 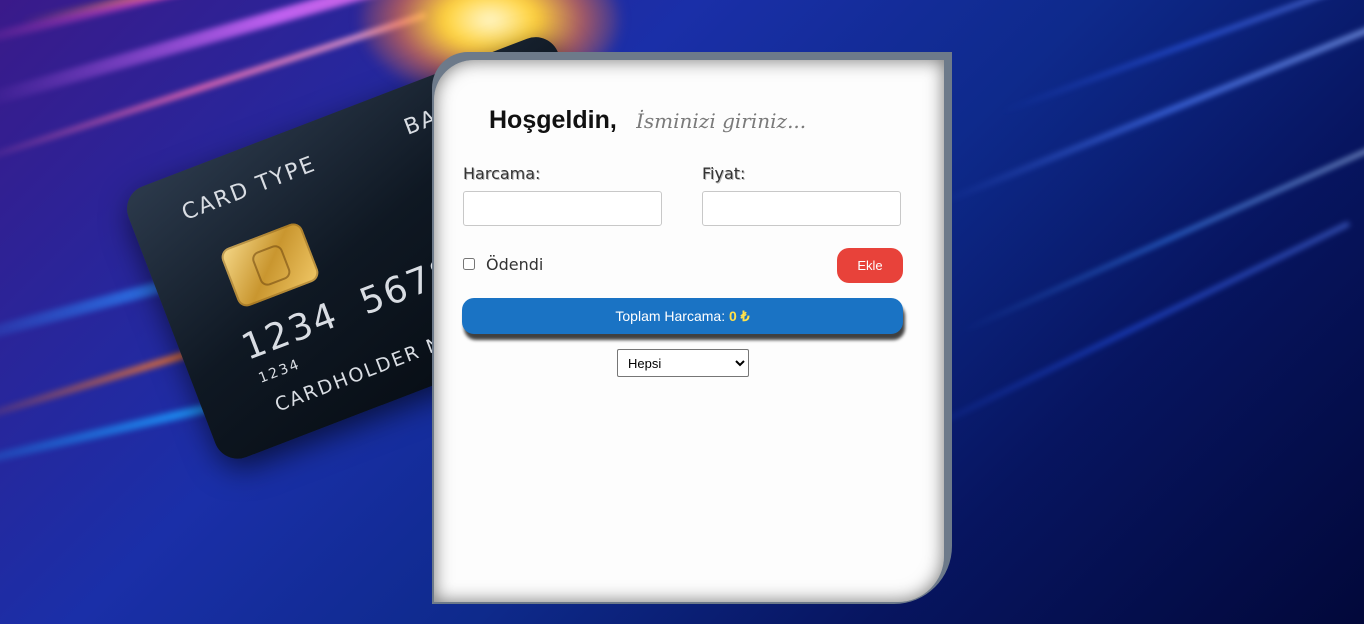 What do you see at coordinates (683, 363) in the screenshot?
I see `filter-select: Hepsi` at bounding box center [683, 363].